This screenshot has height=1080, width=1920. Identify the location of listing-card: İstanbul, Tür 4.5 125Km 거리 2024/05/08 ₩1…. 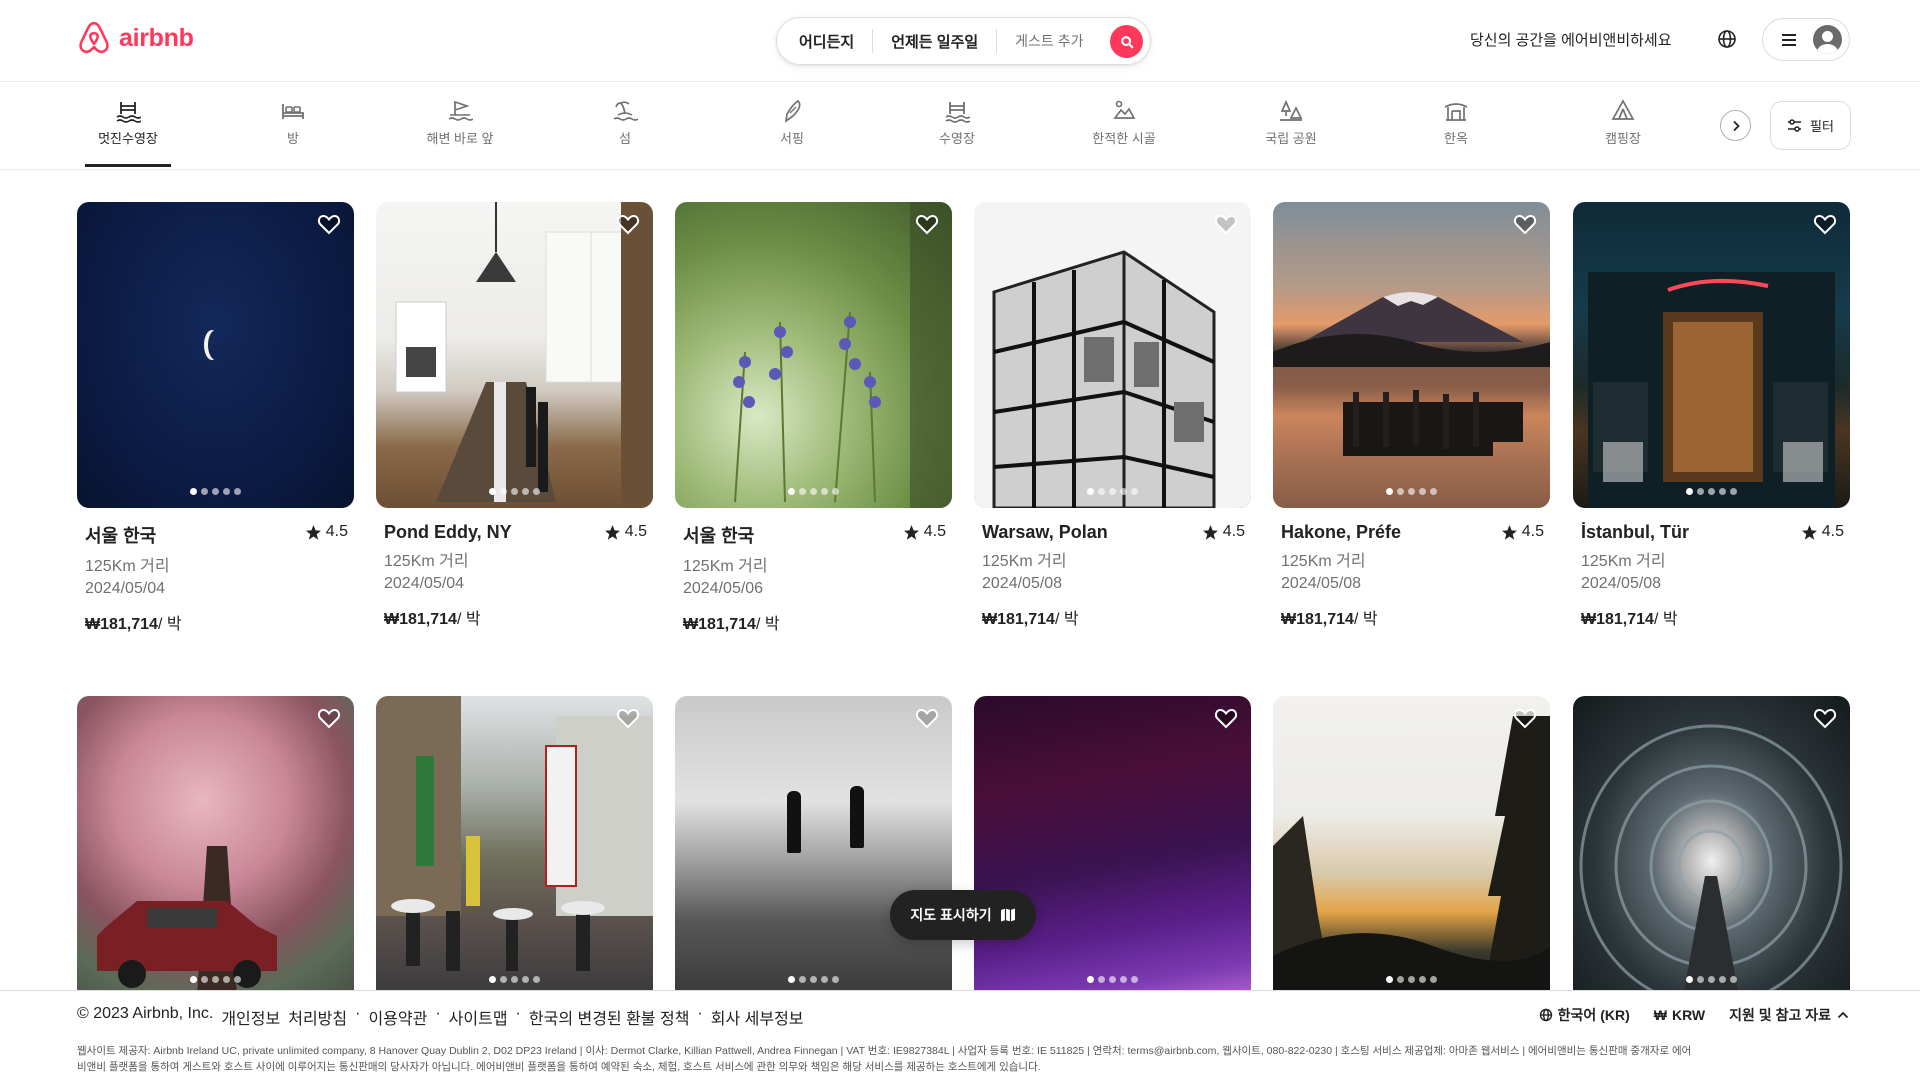
(1711, 415).